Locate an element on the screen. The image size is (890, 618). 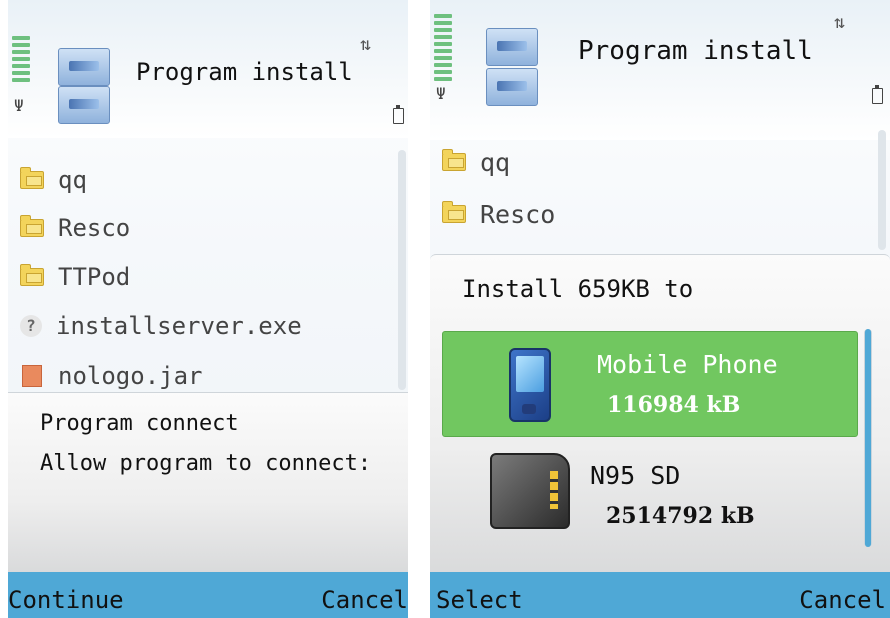
dialog-scrollbar is located at coordinates (868, 438).